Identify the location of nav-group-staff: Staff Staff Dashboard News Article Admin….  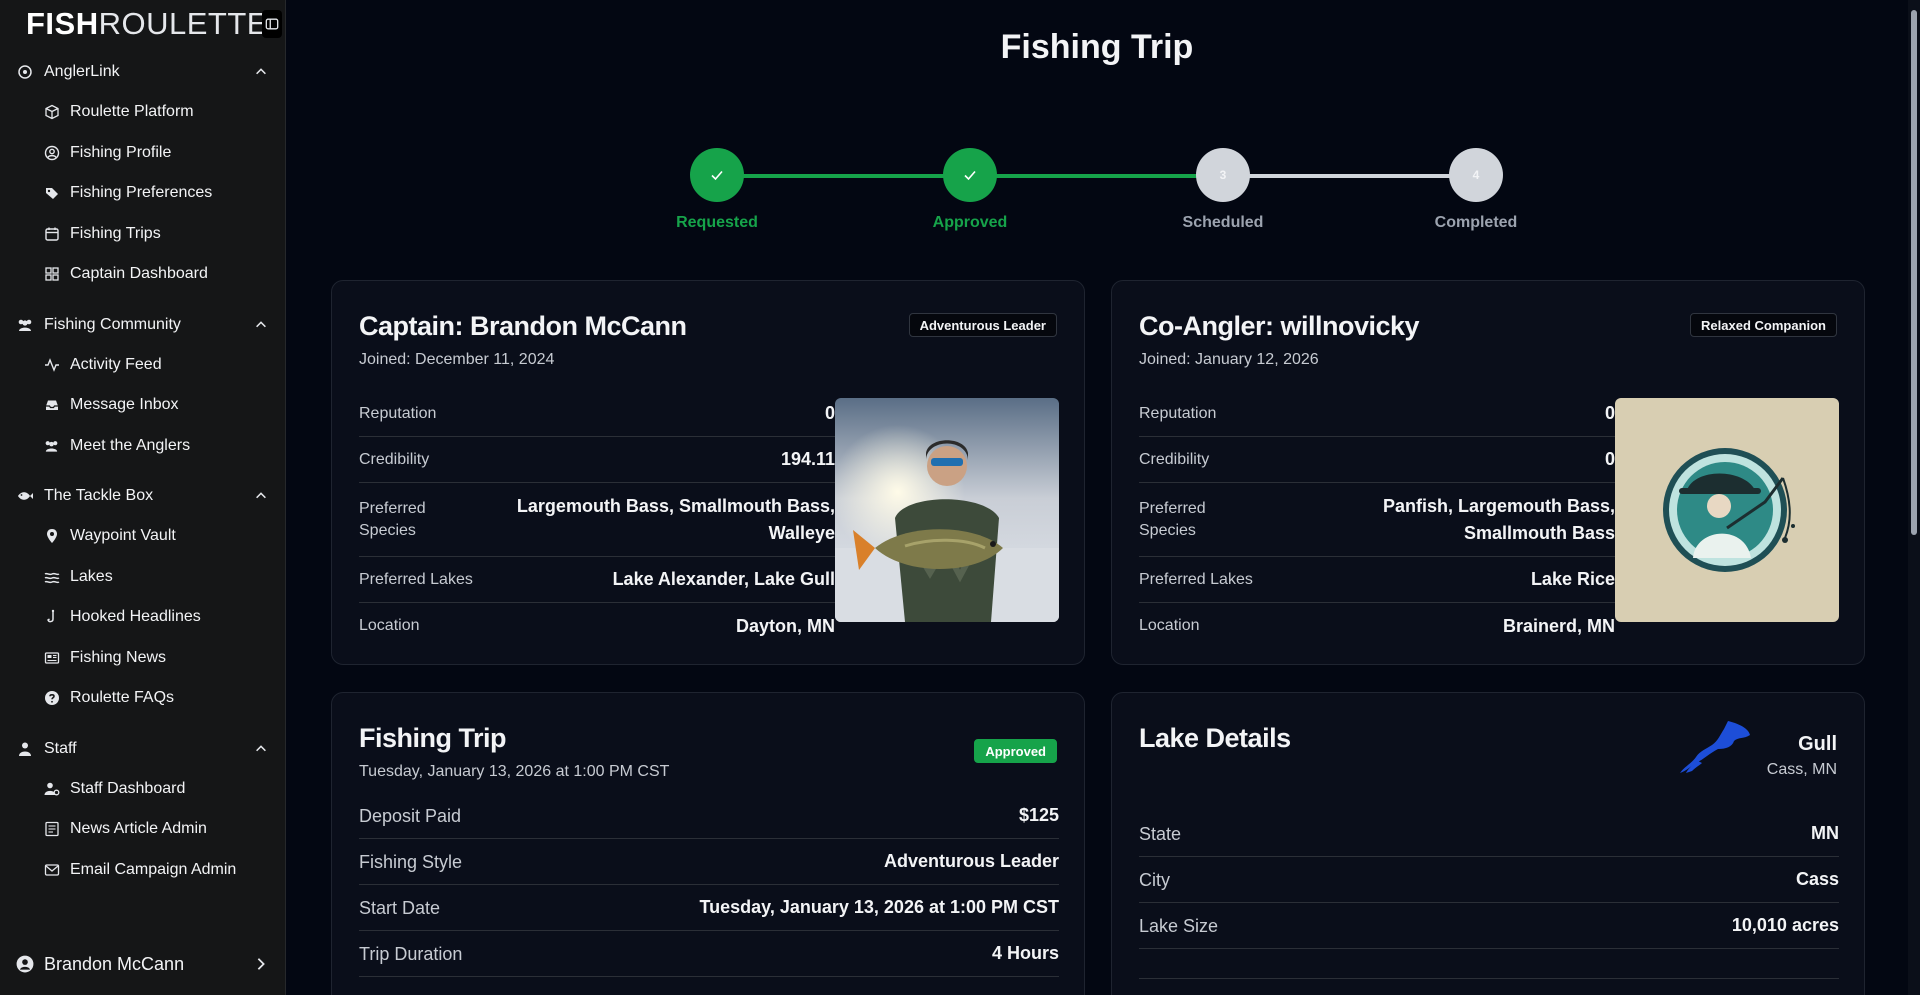
(143, 810).